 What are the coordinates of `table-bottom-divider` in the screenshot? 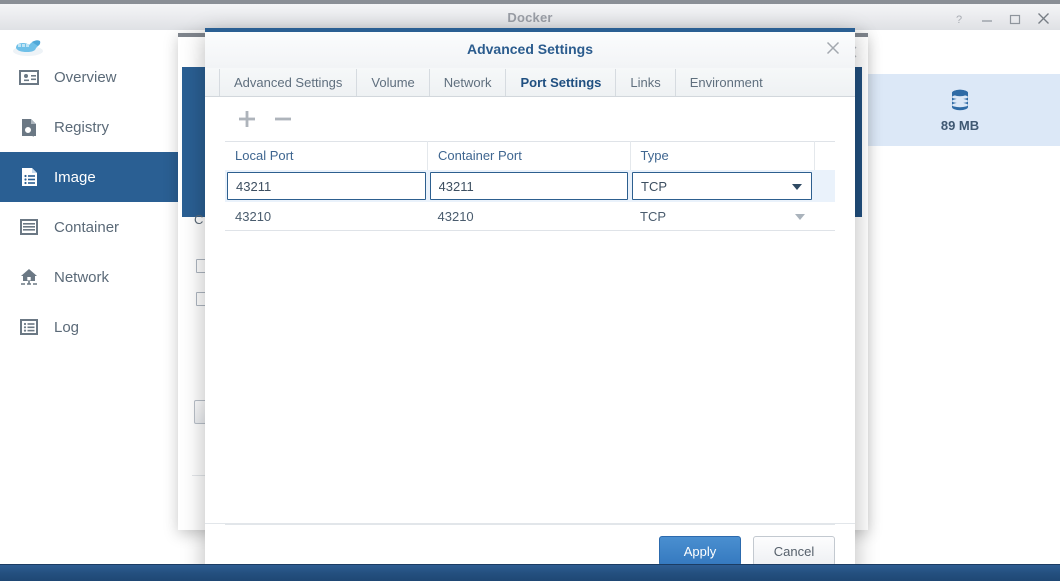 It's located at (530, 230).